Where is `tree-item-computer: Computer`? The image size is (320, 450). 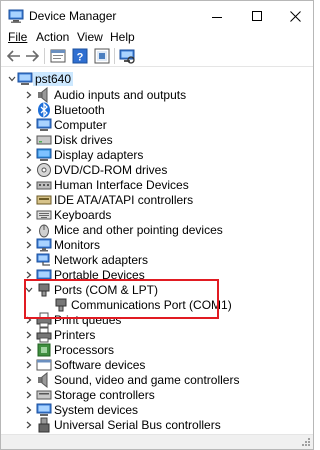
tree-item-computer: Computer is located at coordinates (157, 125).